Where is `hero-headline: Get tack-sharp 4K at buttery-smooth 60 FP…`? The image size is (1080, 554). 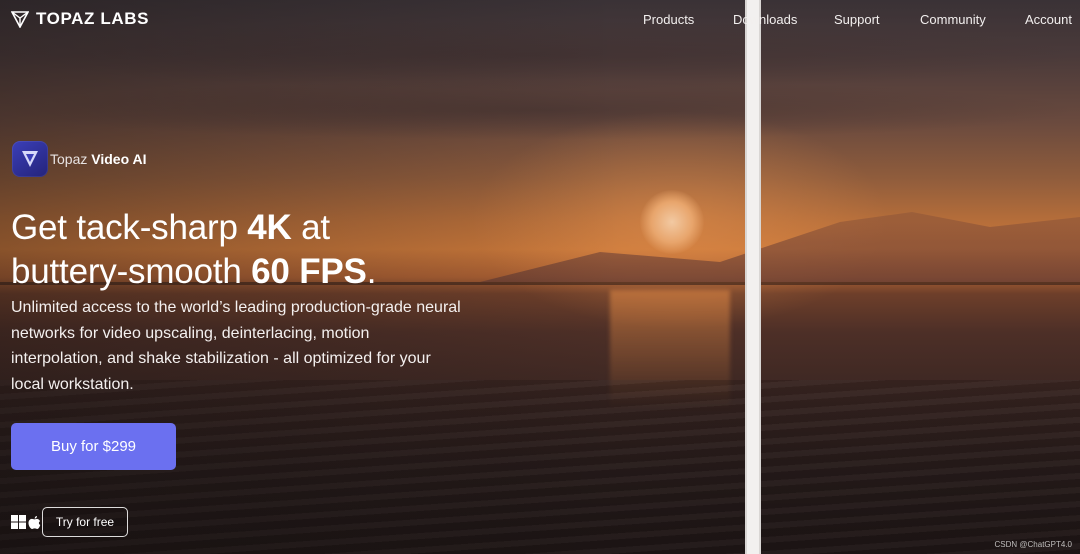
hero-headline: Get tack-sharp 4K at buttery-smooth 60 FP… is located at coordinates (194, 249).